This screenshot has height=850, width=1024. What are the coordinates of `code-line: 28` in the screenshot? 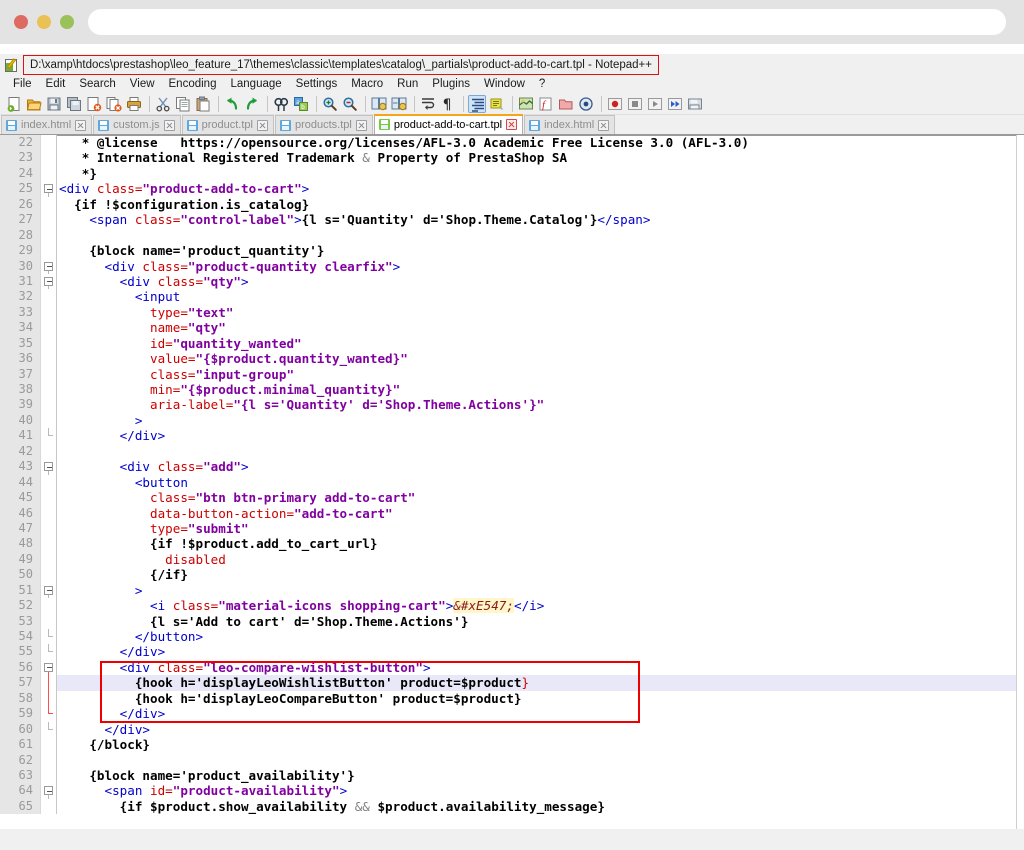 It's located at (512, 235).